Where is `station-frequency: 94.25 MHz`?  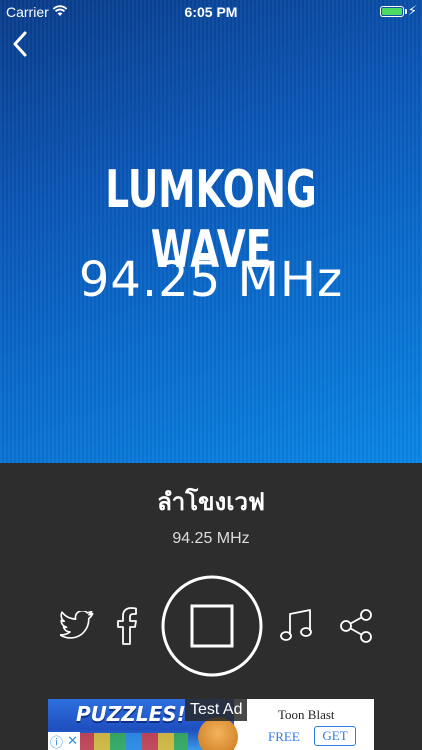
station-frequency: 94.25 MHz is located at coordinates (211, 538).